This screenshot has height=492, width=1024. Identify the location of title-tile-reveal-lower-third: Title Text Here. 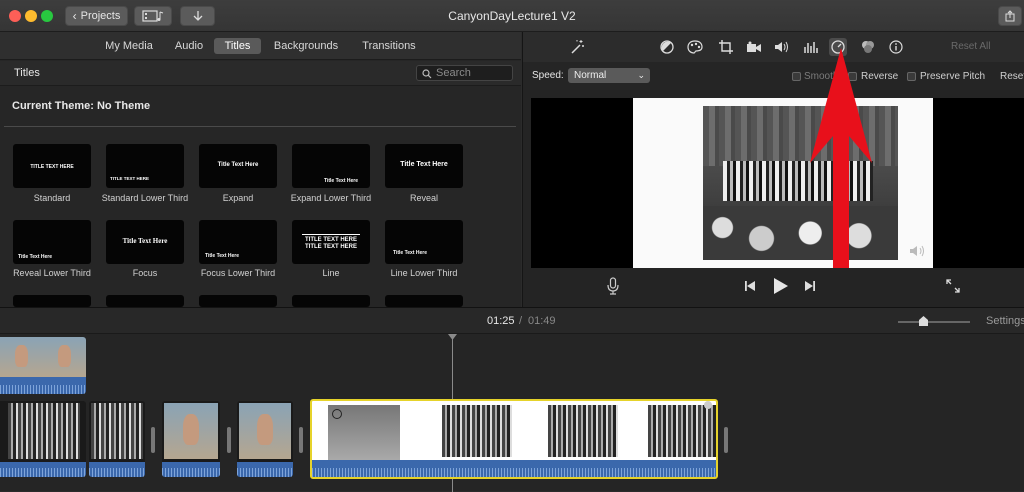
(52, 242).